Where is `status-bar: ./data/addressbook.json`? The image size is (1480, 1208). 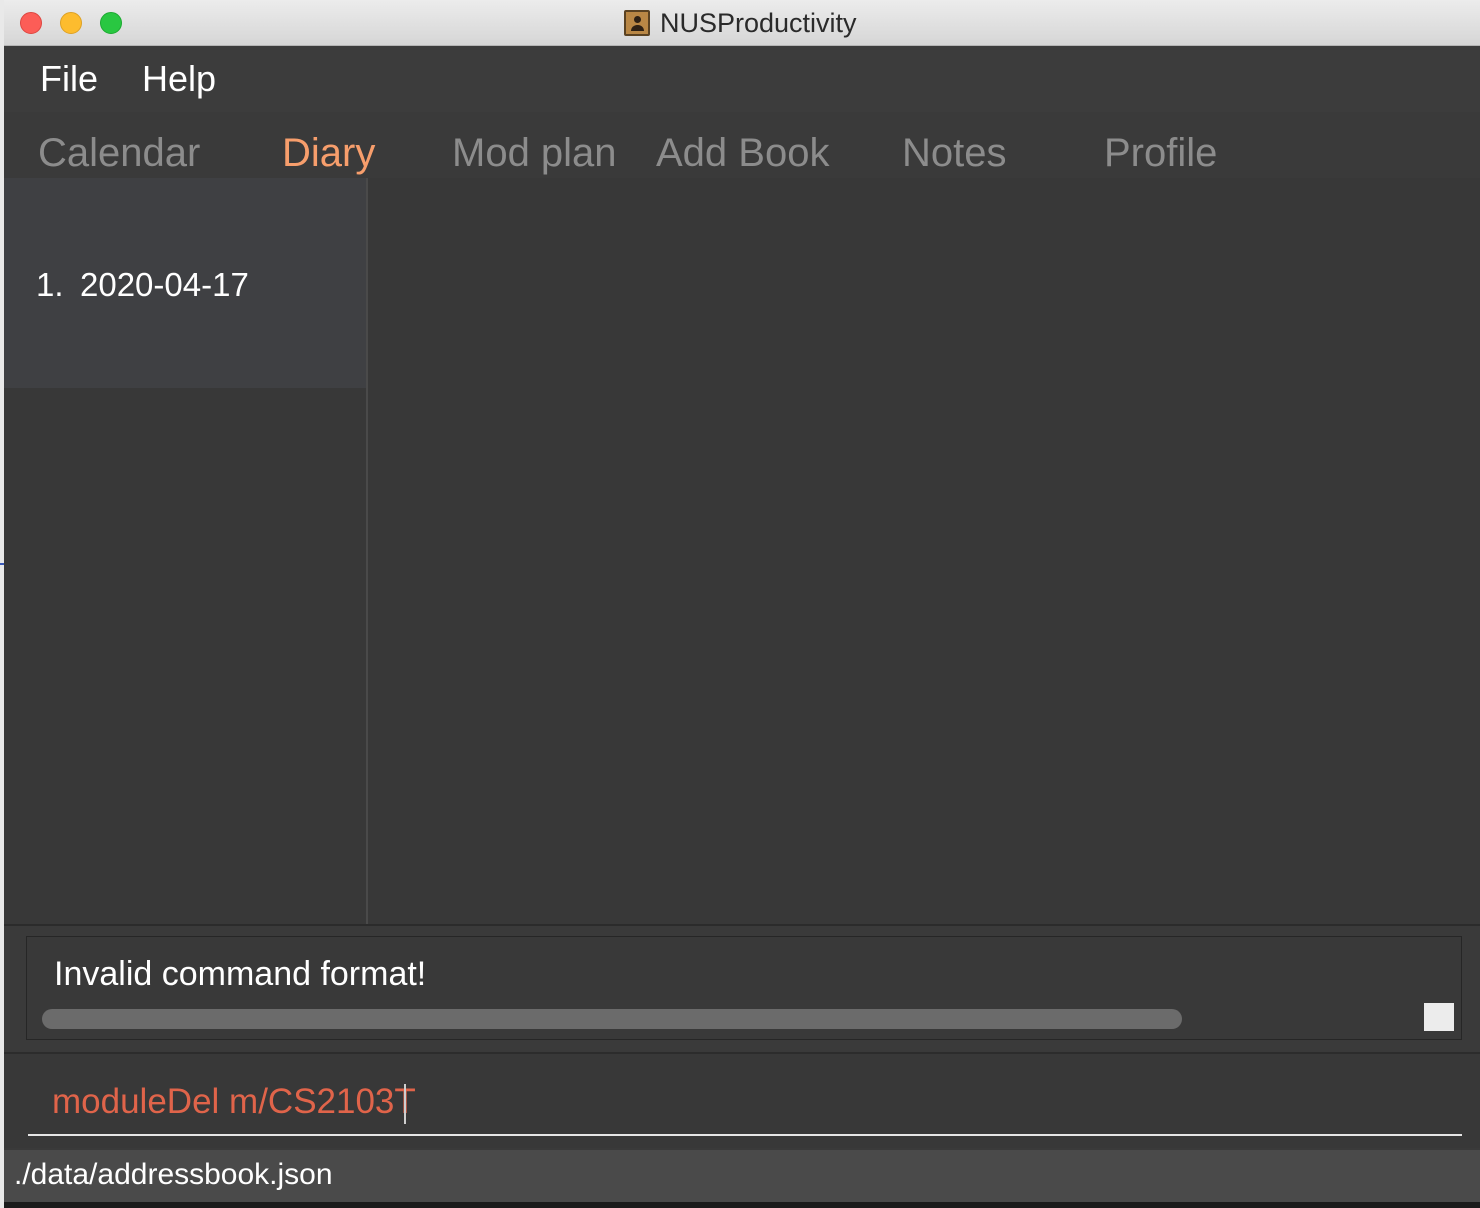
status-bar: ./data/addressbook.json is located at coordinates (742, 1176).